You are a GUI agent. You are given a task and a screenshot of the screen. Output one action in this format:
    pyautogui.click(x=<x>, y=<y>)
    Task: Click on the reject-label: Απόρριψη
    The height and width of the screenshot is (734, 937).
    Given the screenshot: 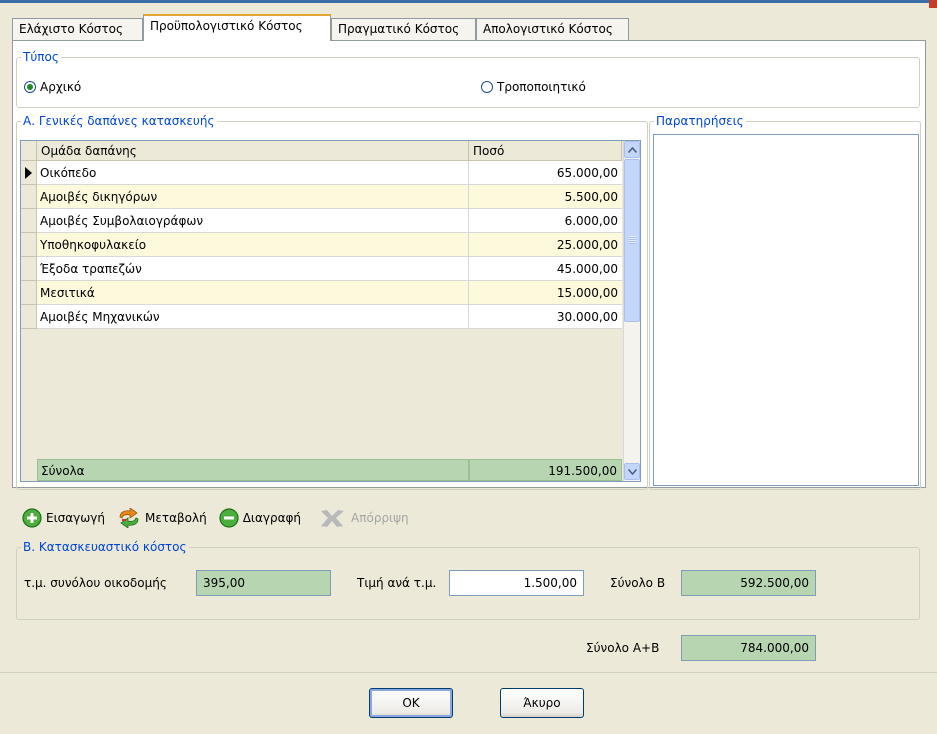 What is the action you would take?
    pyautogui.click(x=380, y=518)
    